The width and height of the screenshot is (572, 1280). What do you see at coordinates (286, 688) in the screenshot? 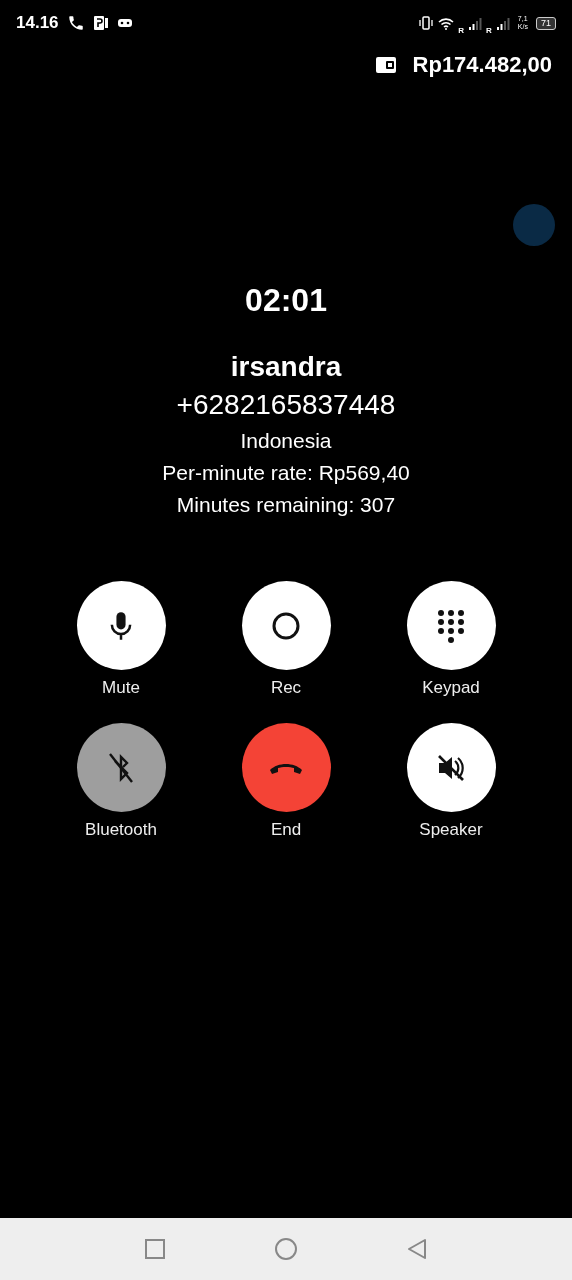
I see `control-label: Rec` at bounding box center [286, 688].